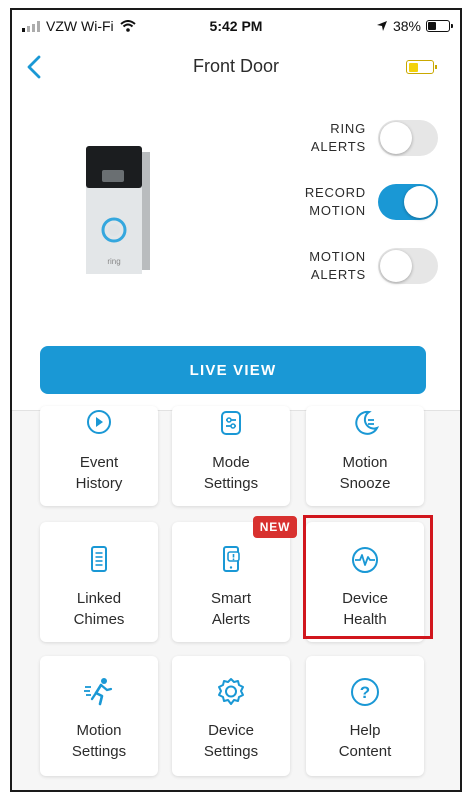 This screenshot has width=473, height=800. I want to click on tile-label: Help Content, so click(365, 741).